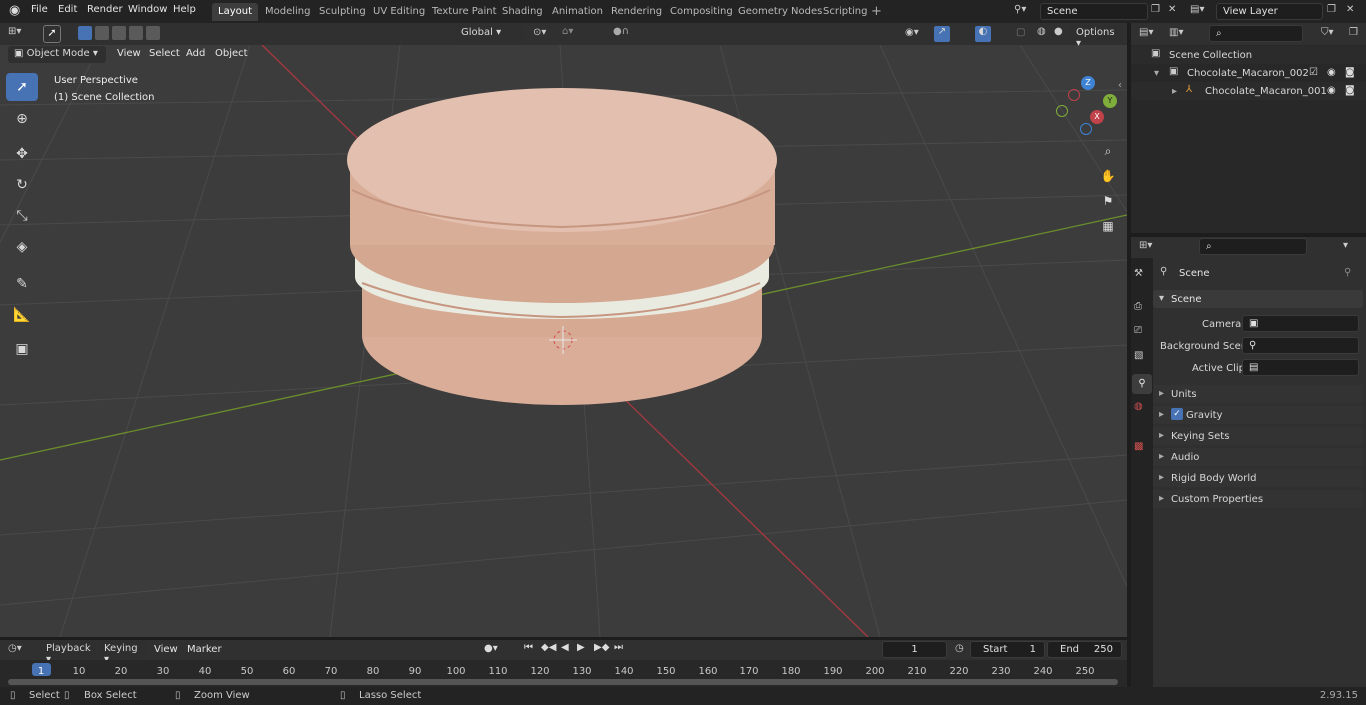 This screenshot has width=1366, height=705. I want to click on select-box-tool-icon: ➚, so click(22, 87).